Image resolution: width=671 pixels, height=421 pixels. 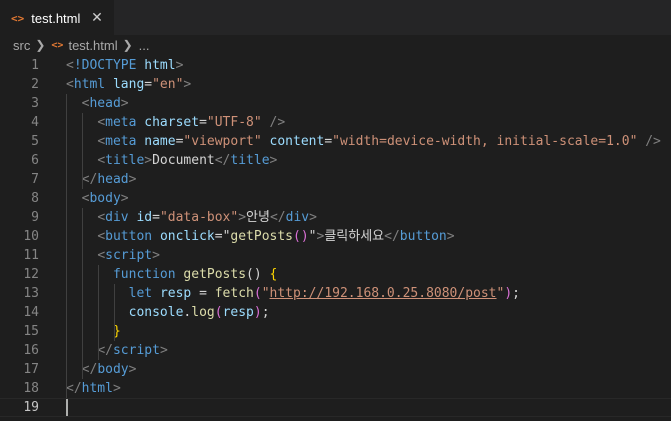 I want to click on code-line: 7 </head>, so click(x=335, y=179).